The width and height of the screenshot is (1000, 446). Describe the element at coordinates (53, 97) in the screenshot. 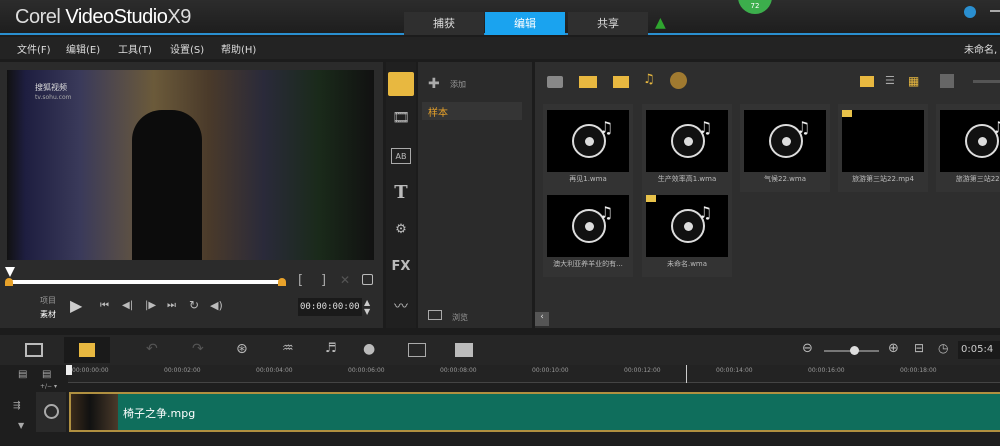

I see `watermark-url: tv.sohu.com` at that location.